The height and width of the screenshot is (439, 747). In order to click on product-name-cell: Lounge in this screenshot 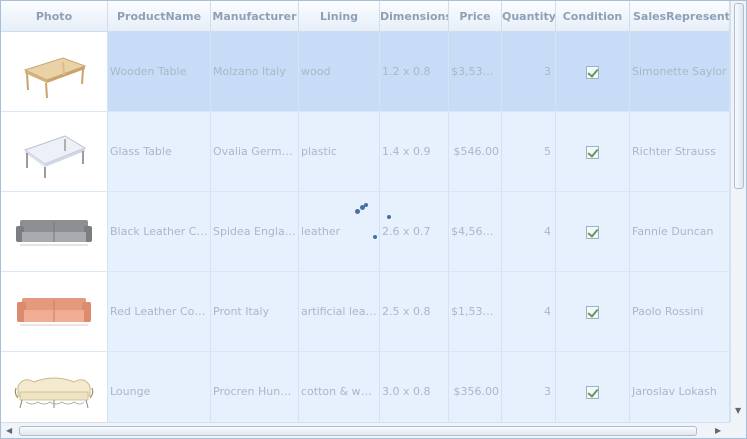, I will do `click(159, 387)`.